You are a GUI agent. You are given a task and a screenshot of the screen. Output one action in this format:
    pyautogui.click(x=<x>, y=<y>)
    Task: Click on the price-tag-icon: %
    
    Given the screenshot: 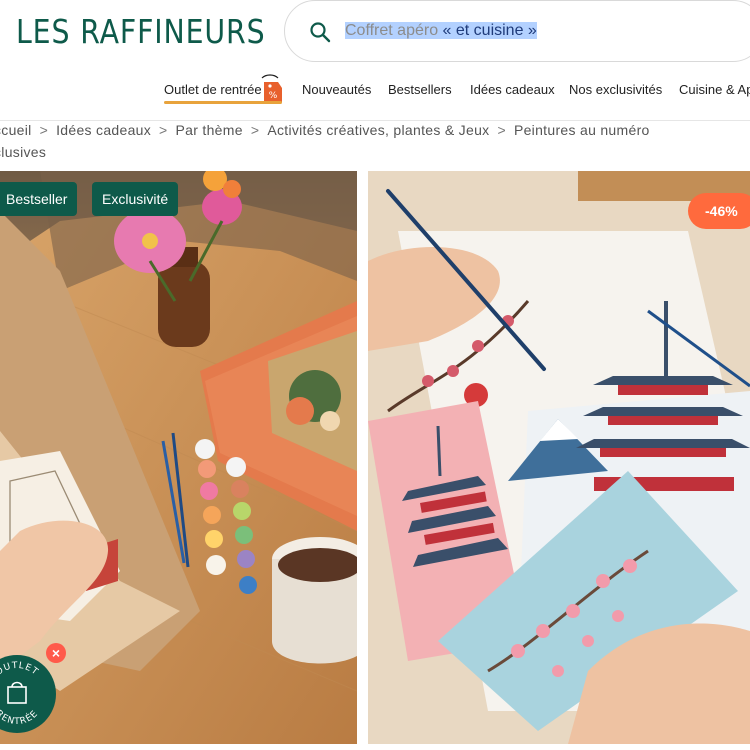 What is the action you would take?
    pyautogui.click(x=271, y=88)
    